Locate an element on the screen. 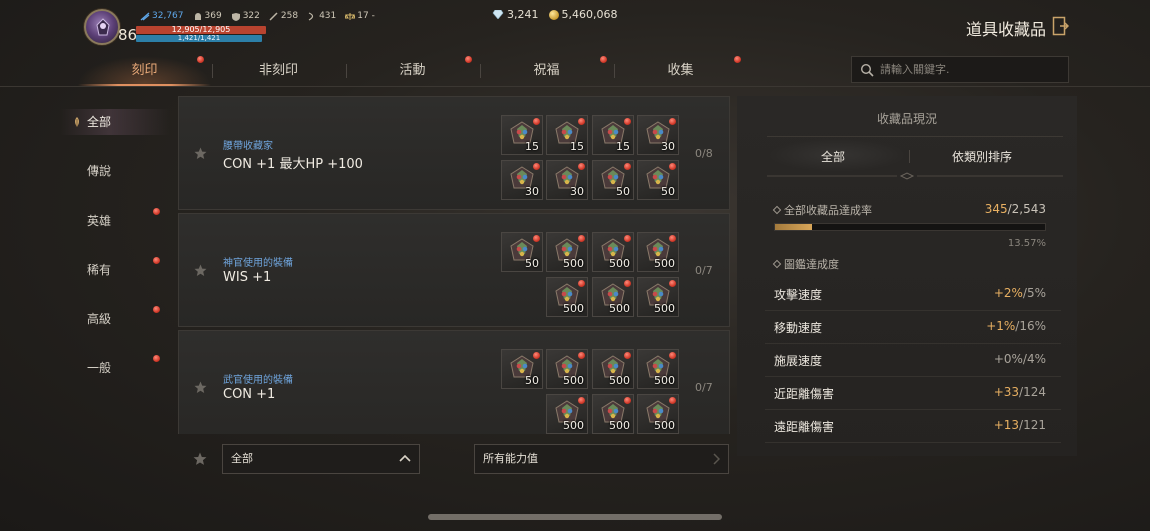 The width and height of the screenshot is (1150, 531). character-avatar is located at coordinates (102, 27).